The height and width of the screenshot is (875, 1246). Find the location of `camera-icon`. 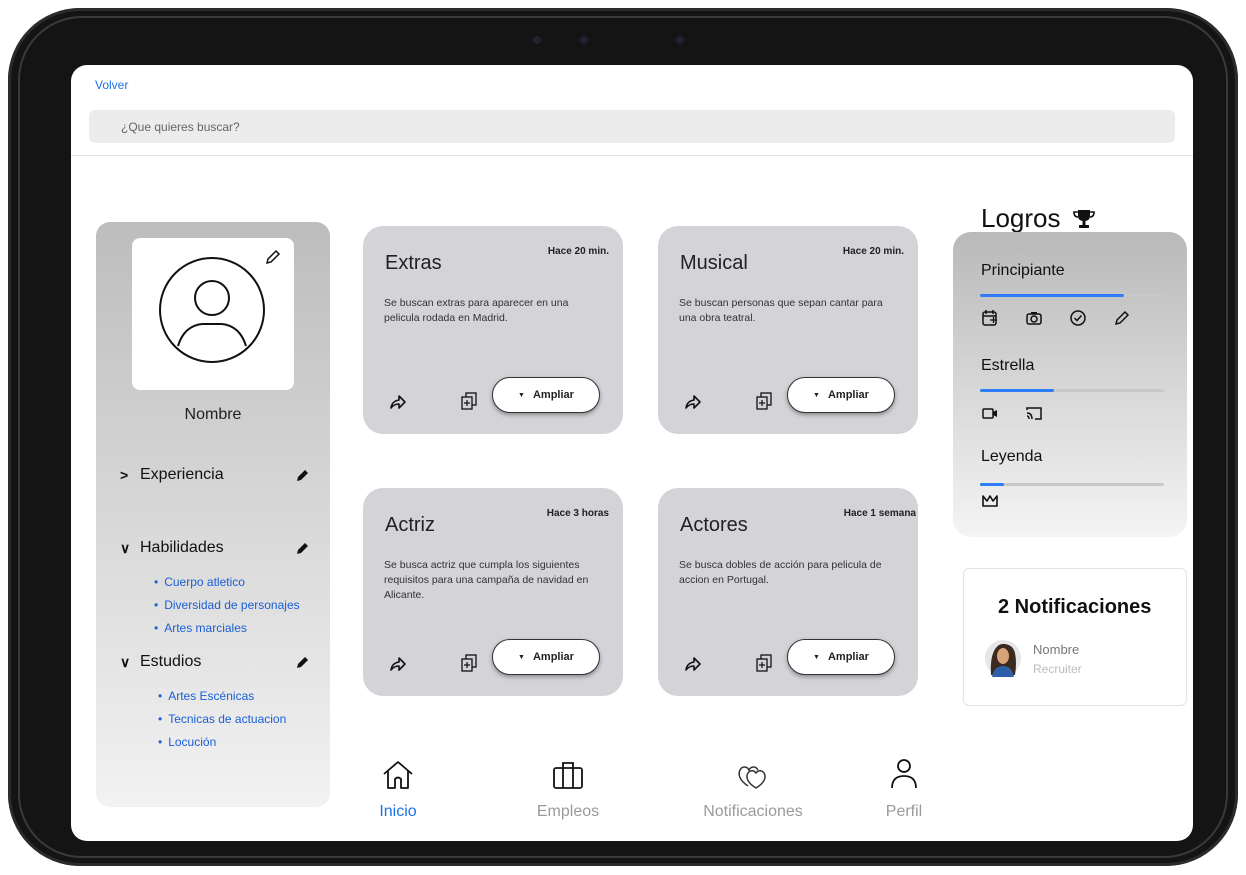

camera-icon is located at coordinates (1034, 318).